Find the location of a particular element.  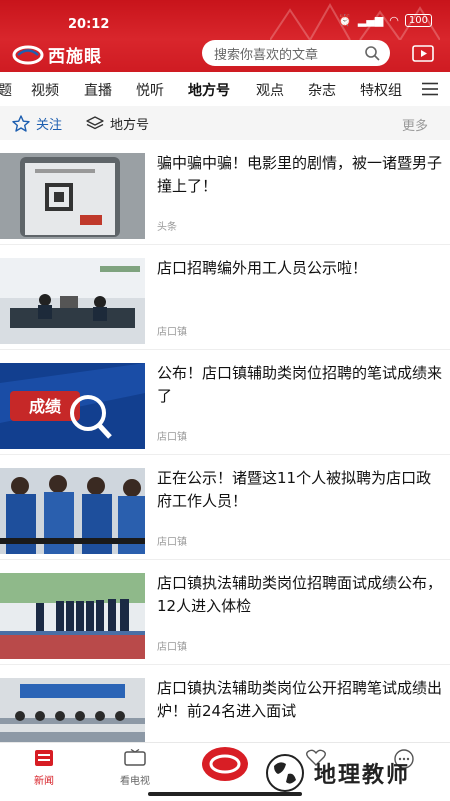

tab-privilege: 特权组 is located at coordinates (381, 90).